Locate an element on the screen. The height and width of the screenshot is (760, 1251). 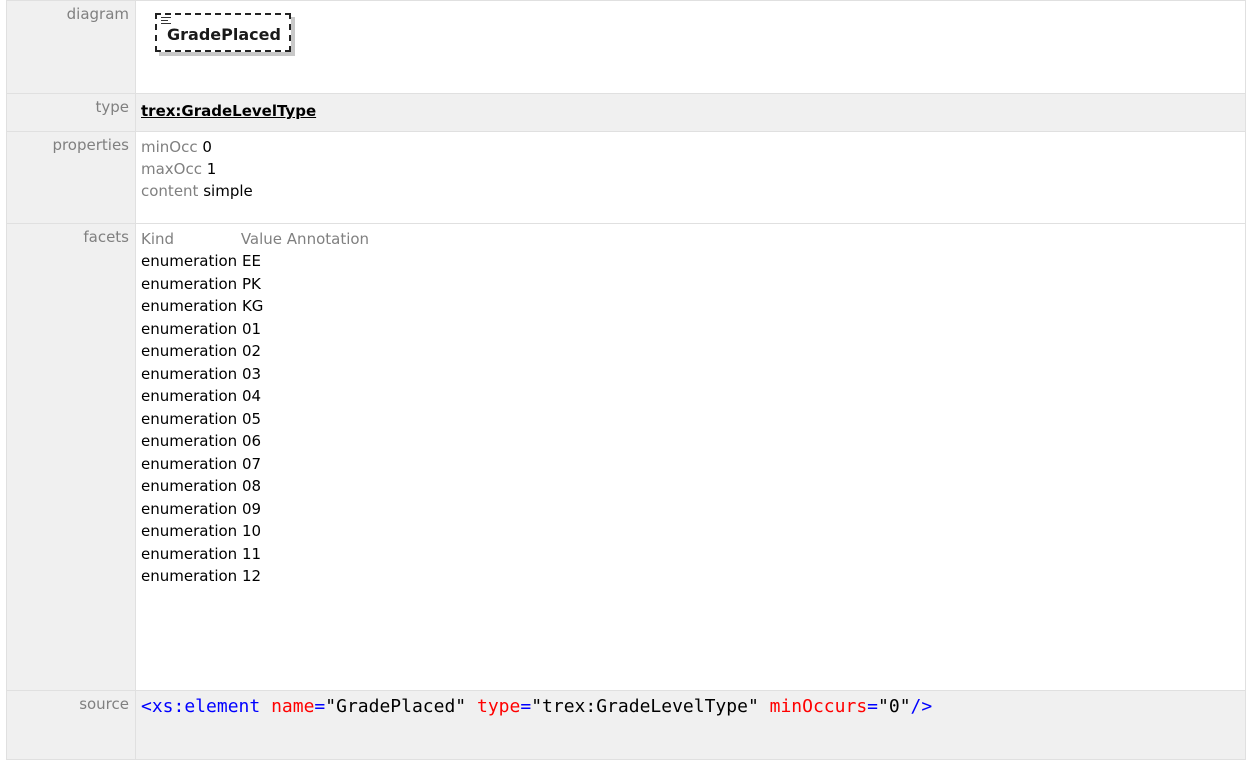
facet-row: enumeration 12 is located at coordinates (693, 576).